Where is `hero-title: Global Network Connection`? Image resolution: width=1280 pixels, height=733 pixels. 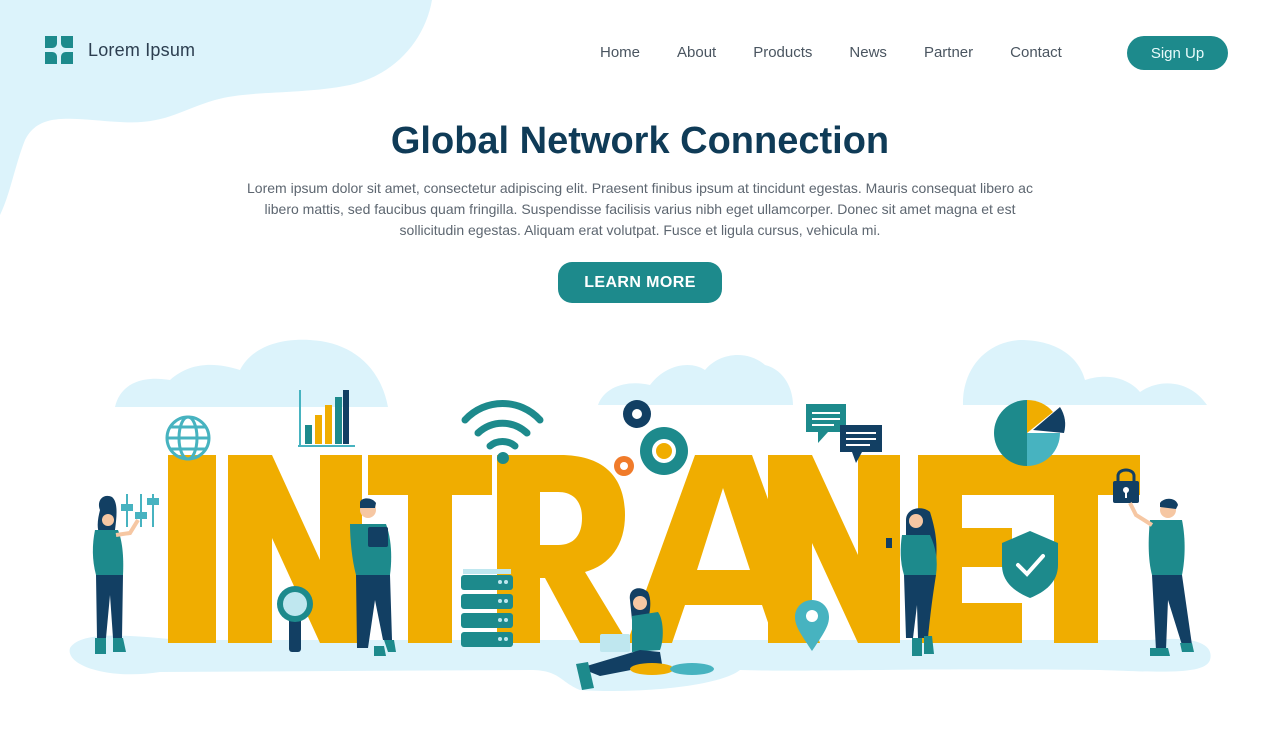 hero-title: Global Network Connection is located at coordinates (640, 141).